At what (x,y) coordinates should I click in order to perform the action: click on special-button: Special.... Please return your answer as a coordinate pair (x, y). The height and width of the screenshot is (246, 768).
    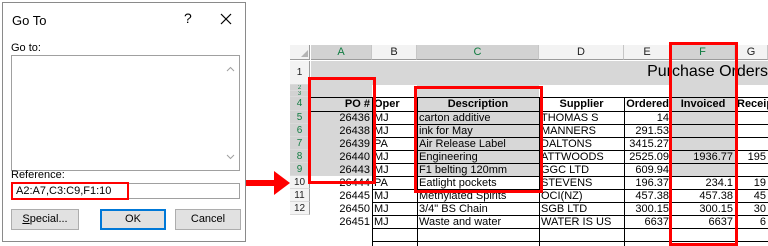
    Looking at the image, I should click on (45, 219).